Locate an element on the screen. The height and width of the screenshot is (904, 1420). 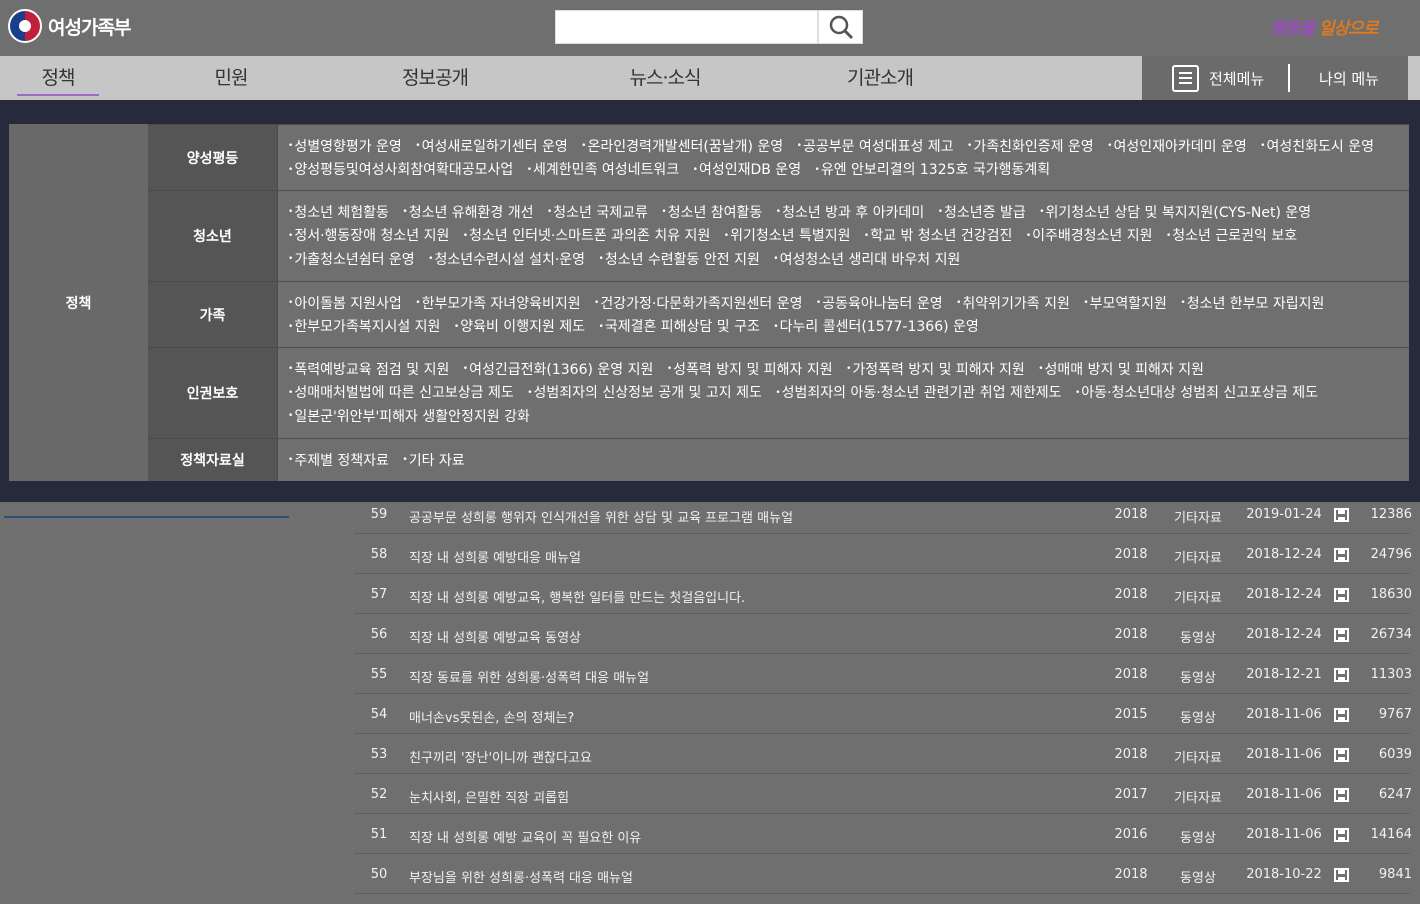
row-title: 부장님을 위한 성희롱·성폭력 대응 매뉴얼 is located at coordinates (749, 876).